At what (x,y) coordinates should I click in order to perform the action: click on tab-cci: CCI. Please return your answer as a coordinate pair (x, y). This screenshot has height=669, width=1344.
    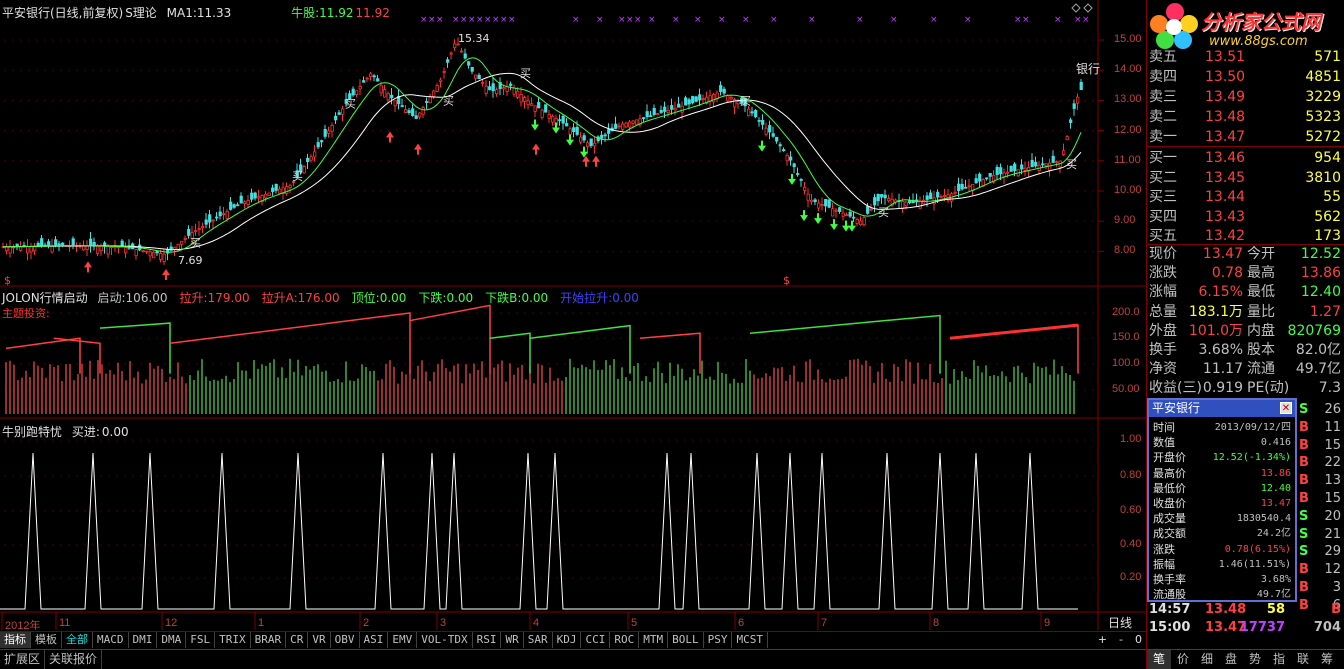
    Looking at the image, I should click on (596, 640).